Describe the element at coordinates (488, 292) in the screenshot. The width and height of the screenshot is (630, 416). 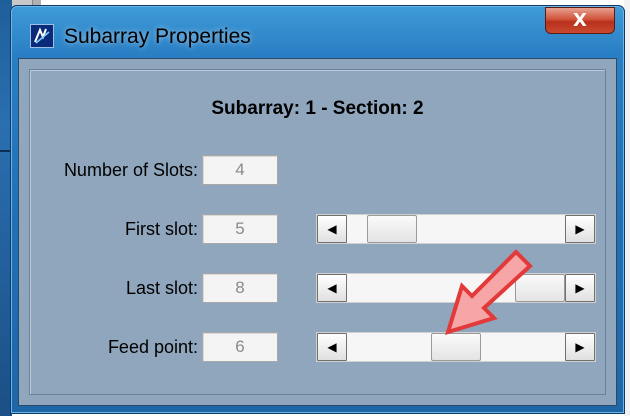
I see `annotation-arrow-icon` at that location.